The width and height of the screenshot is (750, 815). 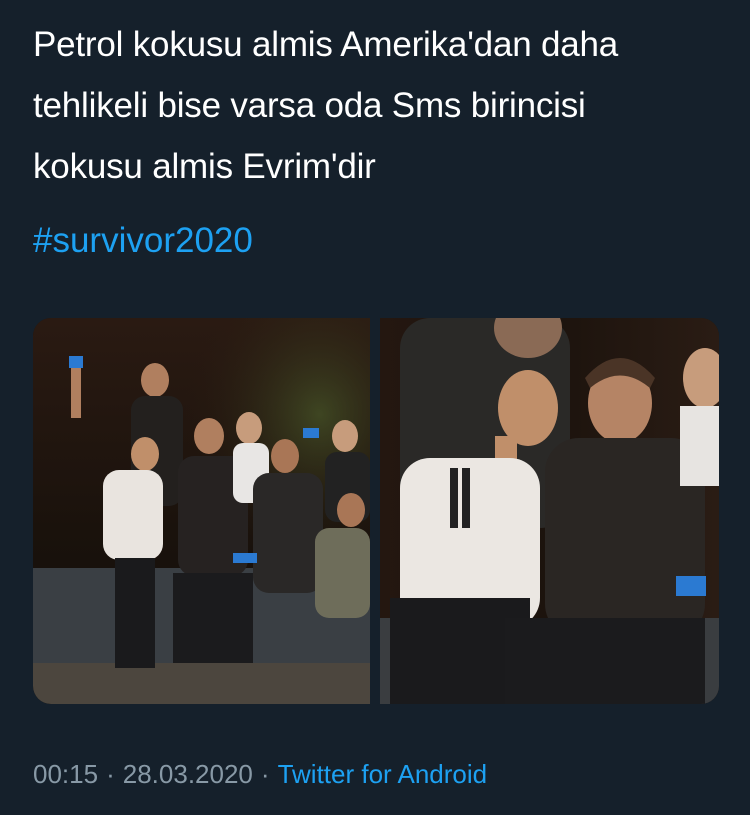 I want to click on tweet-text-line-2: tehlikeli bise varsa oda Sms birincisi, so click(x=309, y=105).